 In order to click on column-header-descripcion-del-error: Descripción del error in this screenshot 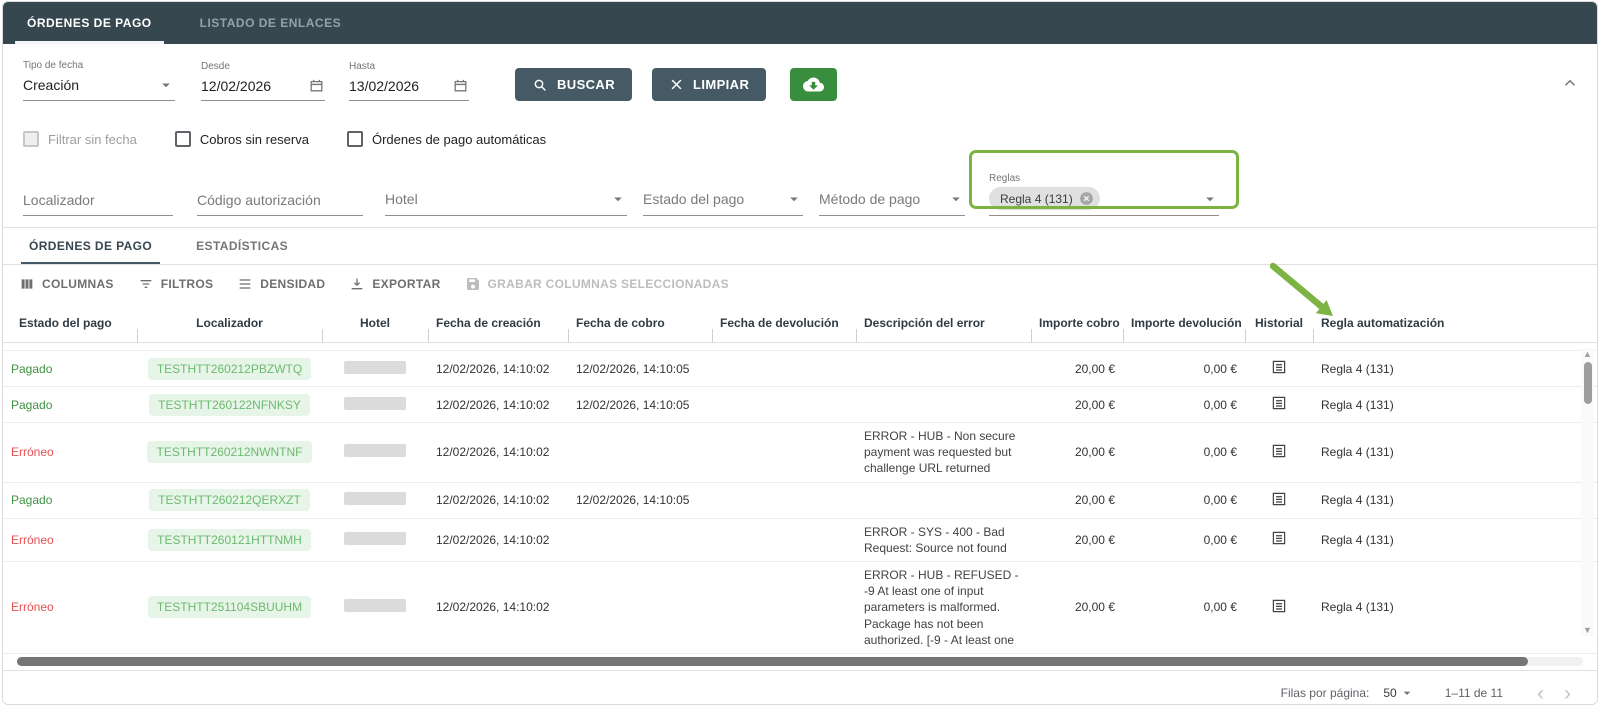, I will do `click(943, 329)`.